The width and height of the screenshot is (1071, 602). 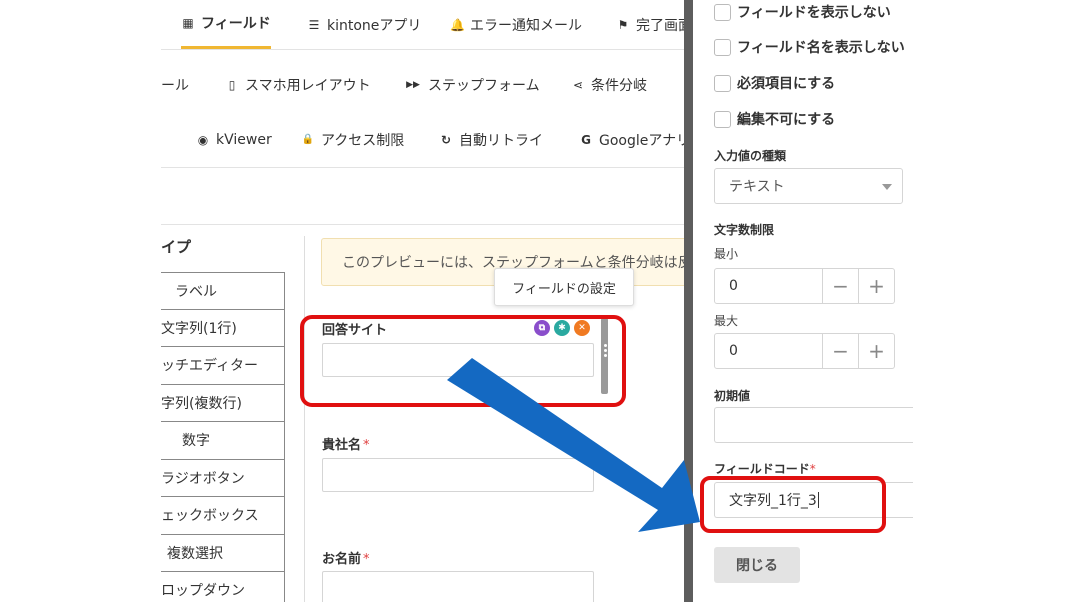 I want to click on tab-kintone-app: ☰ kintoneアプリ, so click(x=364, y=24).